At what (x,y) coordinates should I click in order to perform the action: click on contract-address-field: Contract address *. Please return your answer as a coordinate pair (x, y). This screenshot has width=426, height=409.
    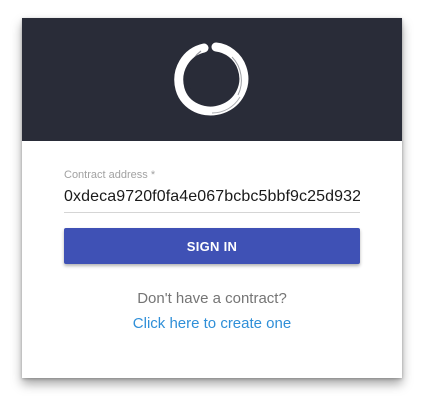
    Looking at the image, I should click on (212, 190).